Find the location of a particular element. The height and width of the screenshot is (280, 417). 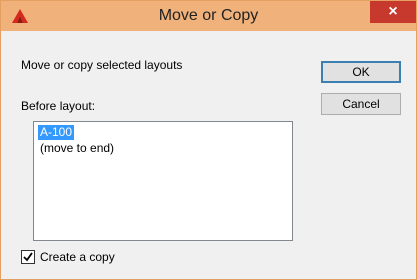

ok-button: OK is located at coordinates (361, 72).